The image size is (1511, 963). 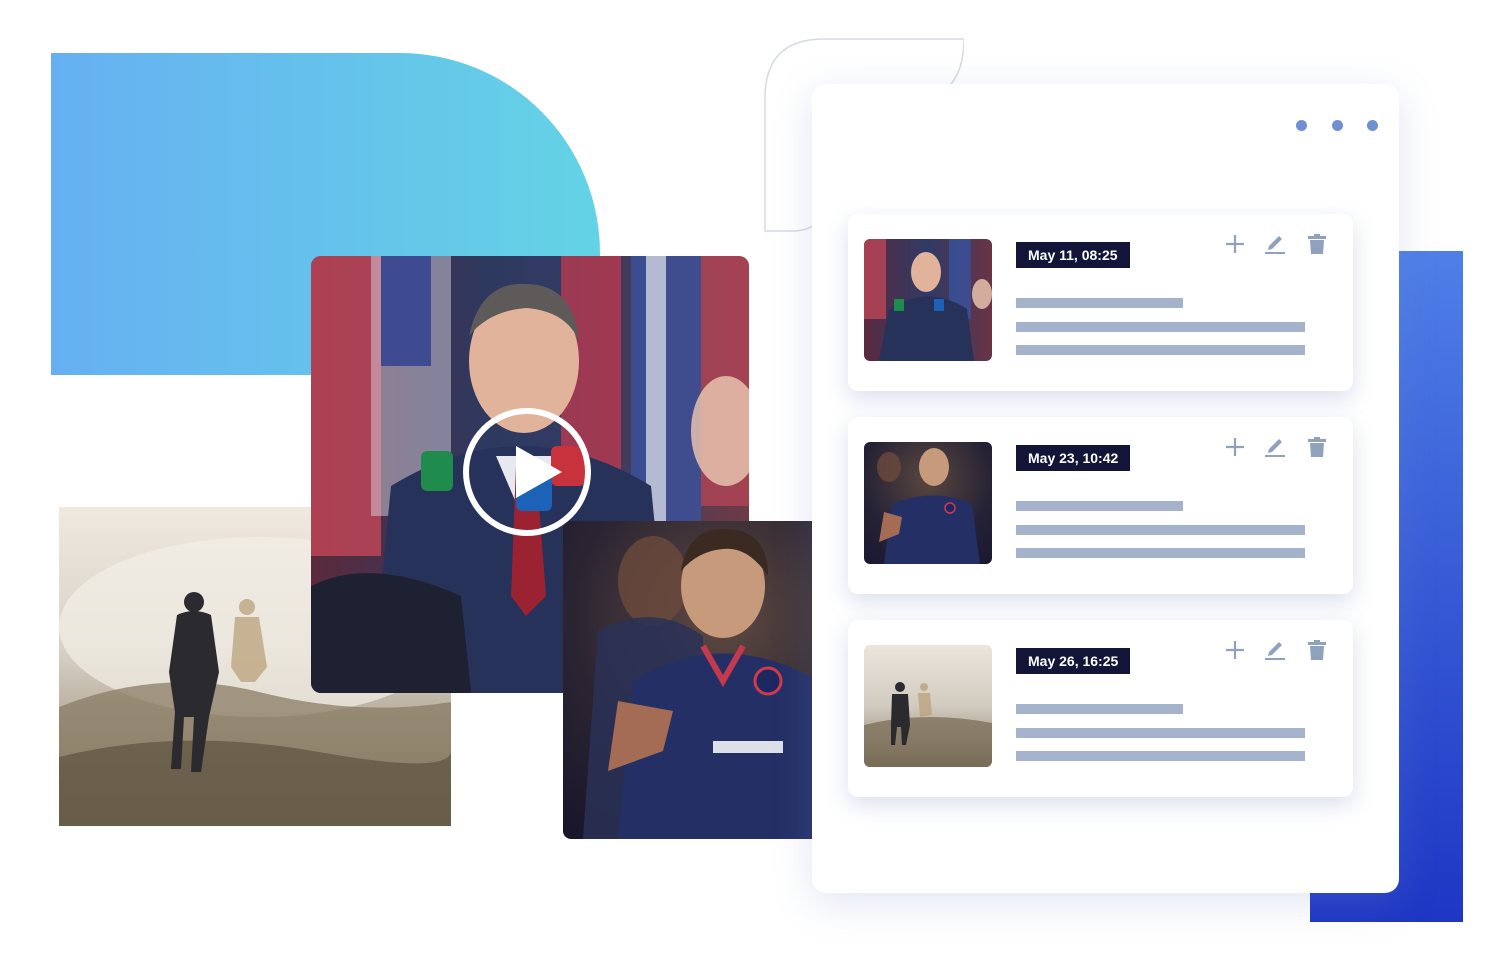 I want to click on play-button, so click(x=527, y=472).